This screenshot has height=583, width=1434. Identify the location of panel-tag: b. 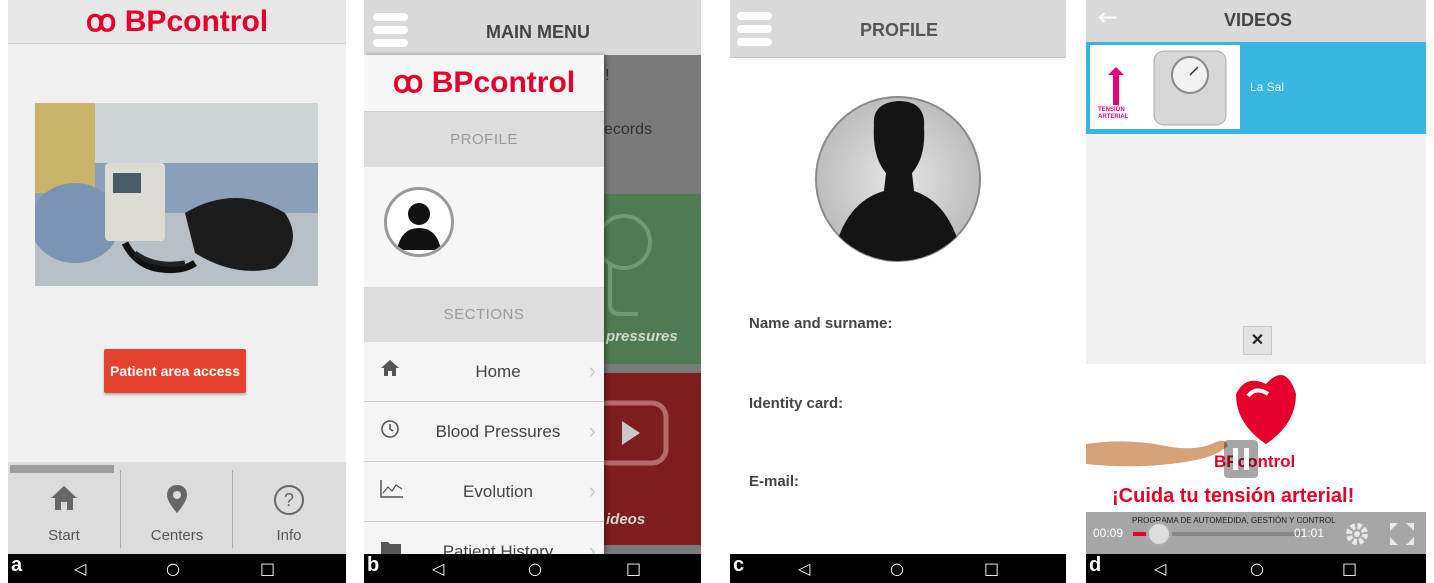
(373, 565).